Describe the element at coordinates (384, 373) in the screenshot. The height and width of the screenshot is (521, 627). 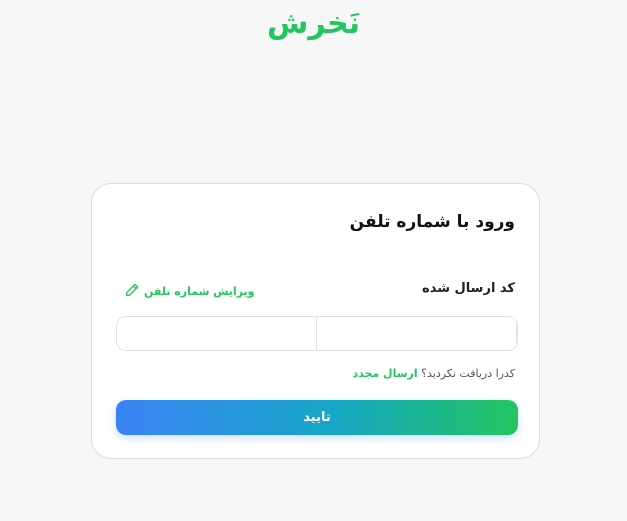
I see `resend-link: ارسال مجدد` at that location.